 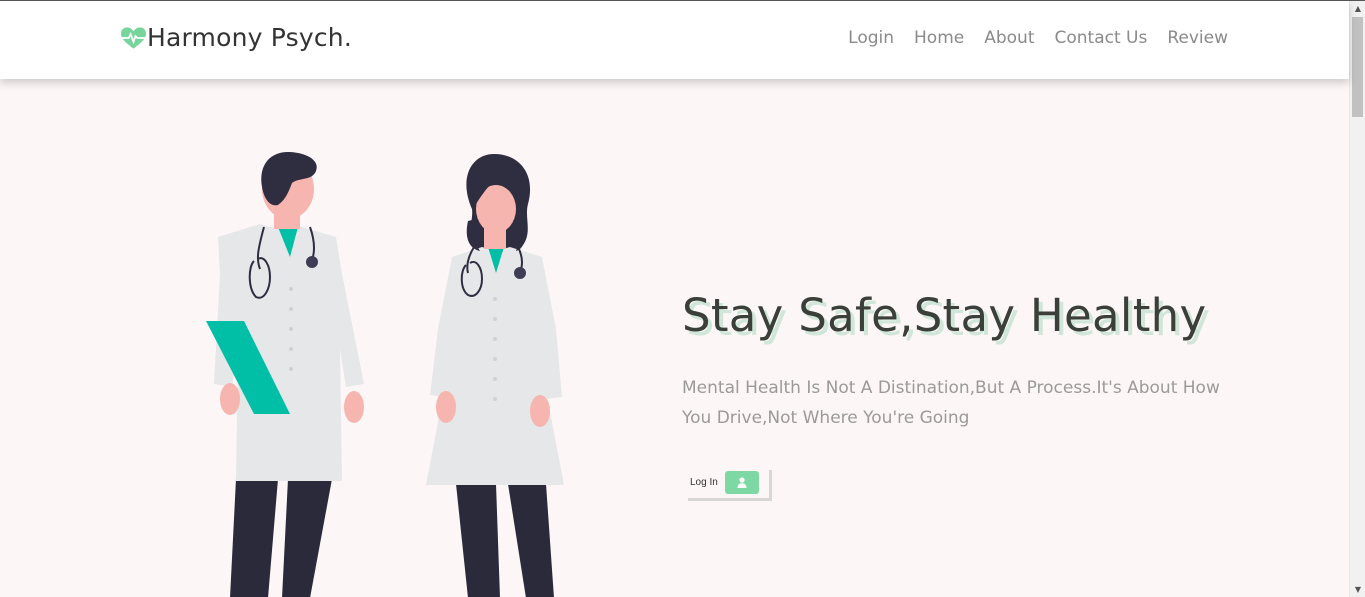 I want to click on nav-home: Home, so click(x=939, y=38).